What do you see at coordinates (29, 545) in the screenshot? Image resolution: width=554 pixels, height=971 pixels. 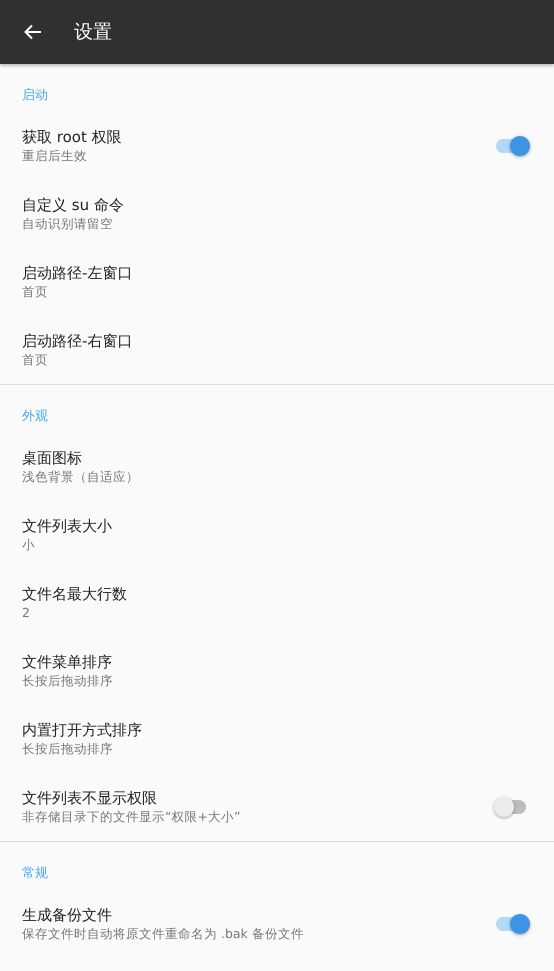 I see `item-summary: 小` at bounding box center [29, 545].